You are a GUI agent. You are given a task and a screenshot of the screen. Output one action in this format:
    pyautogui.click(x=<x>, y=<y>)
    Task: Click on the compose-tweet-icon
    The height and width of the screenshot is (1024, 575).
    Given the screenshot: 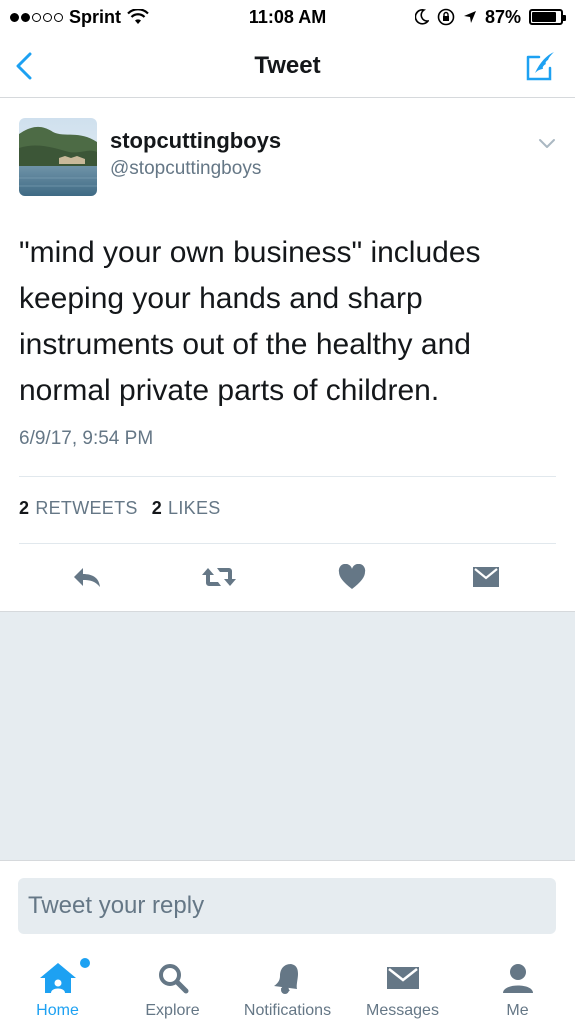 What is the action you would take?
    pyautogui.click(x=540, y=66)
    